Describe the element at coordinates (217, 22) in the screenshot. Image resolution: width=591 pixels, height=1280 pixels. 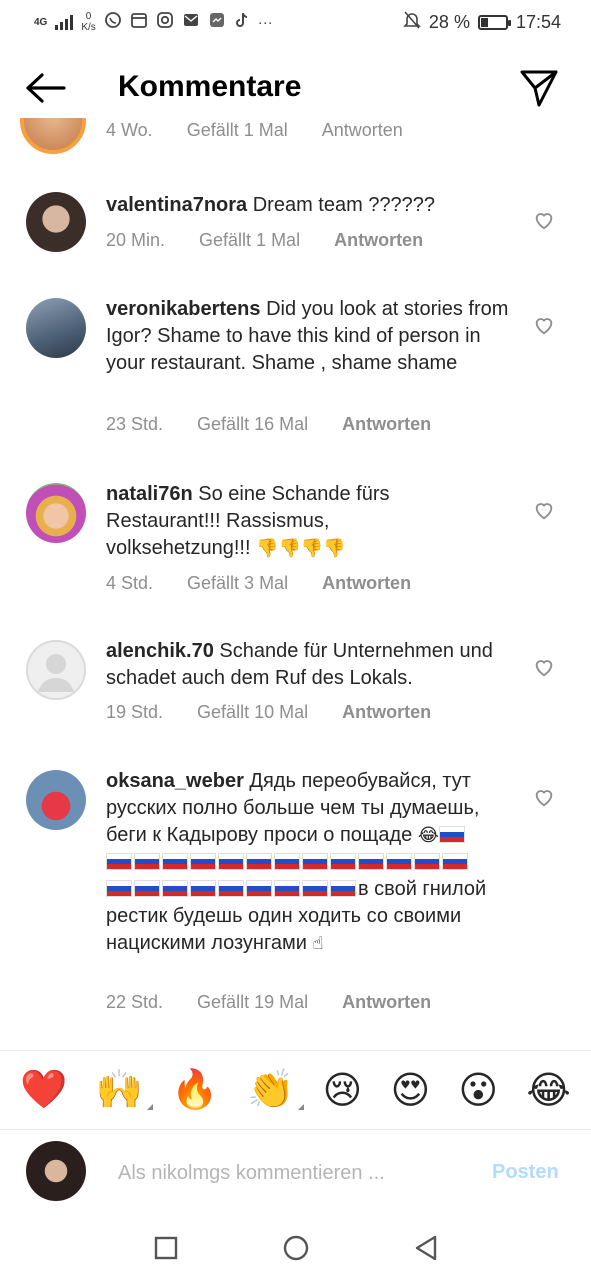
I see `app-icon` at that location.